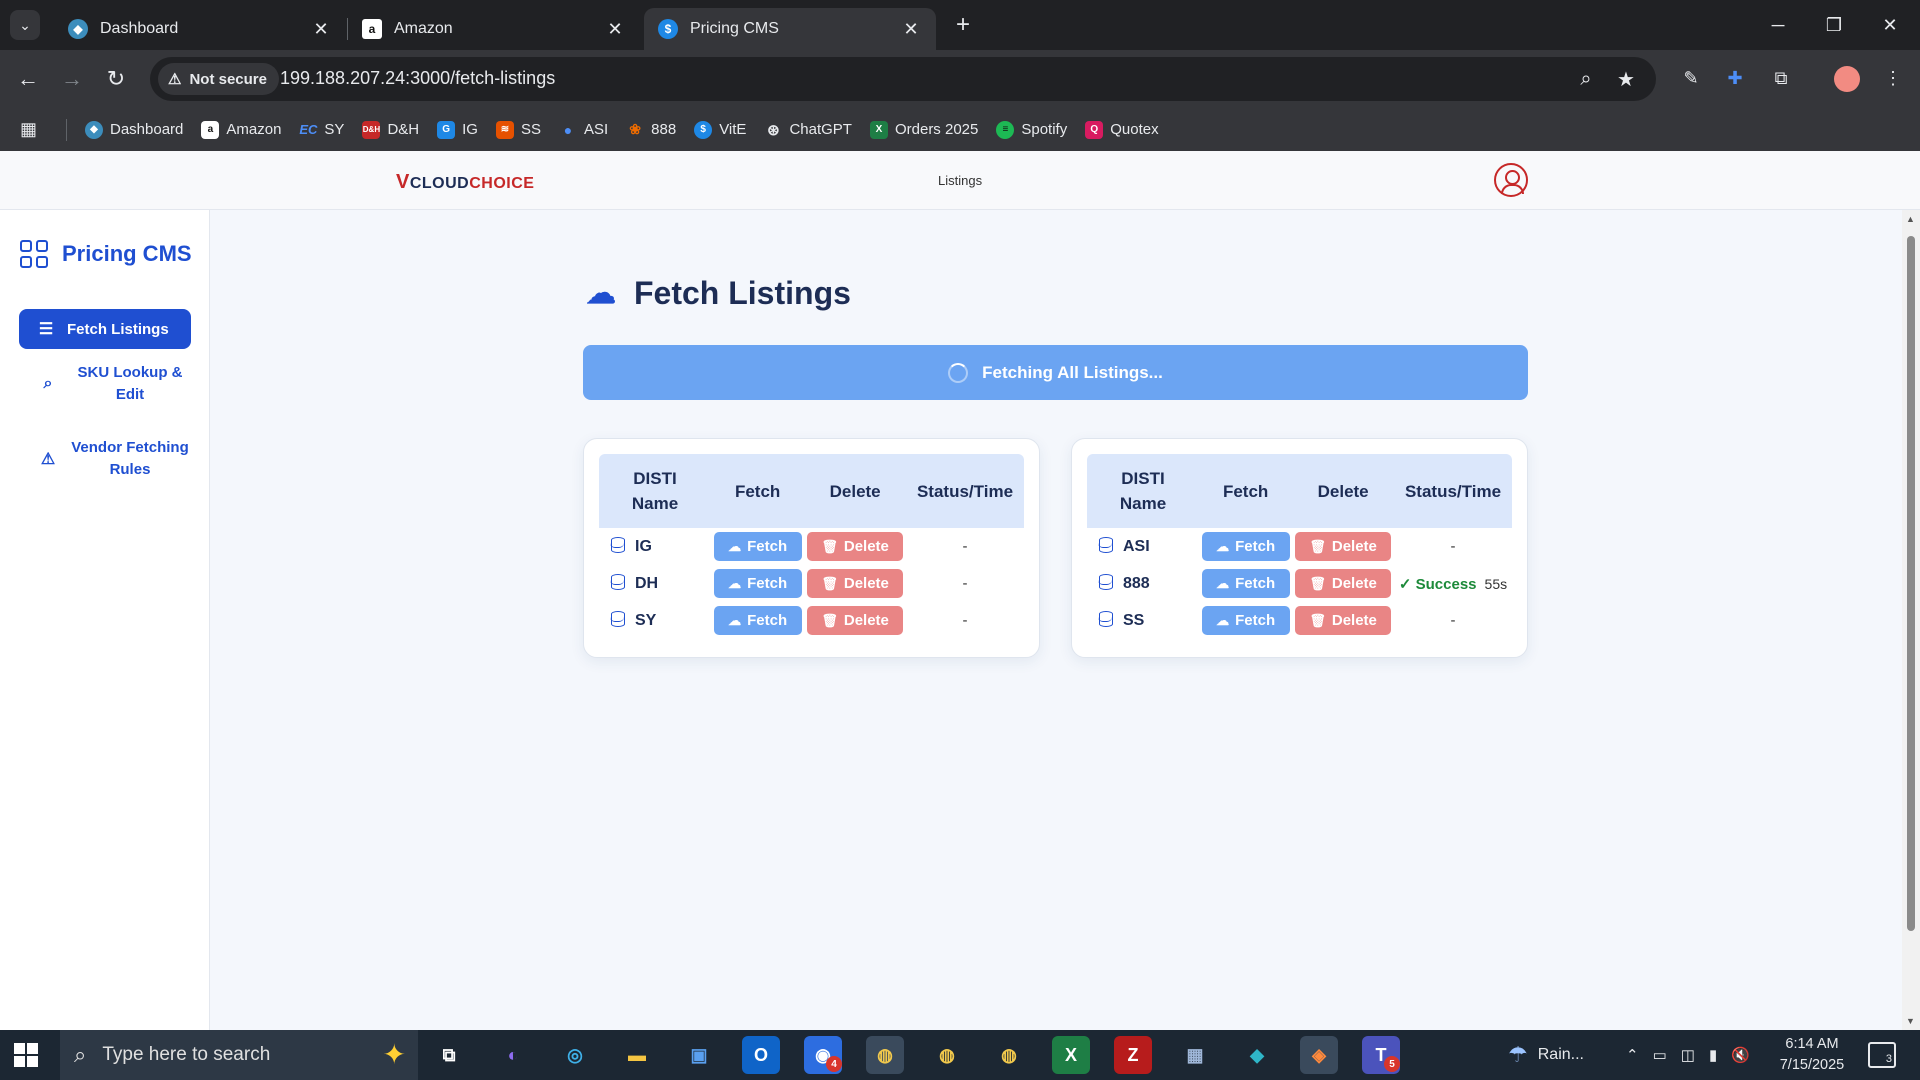  Describe the element at coordinates (651, 130) in the screenshot. I see `bookmark-888: ❀ 888` at that location.